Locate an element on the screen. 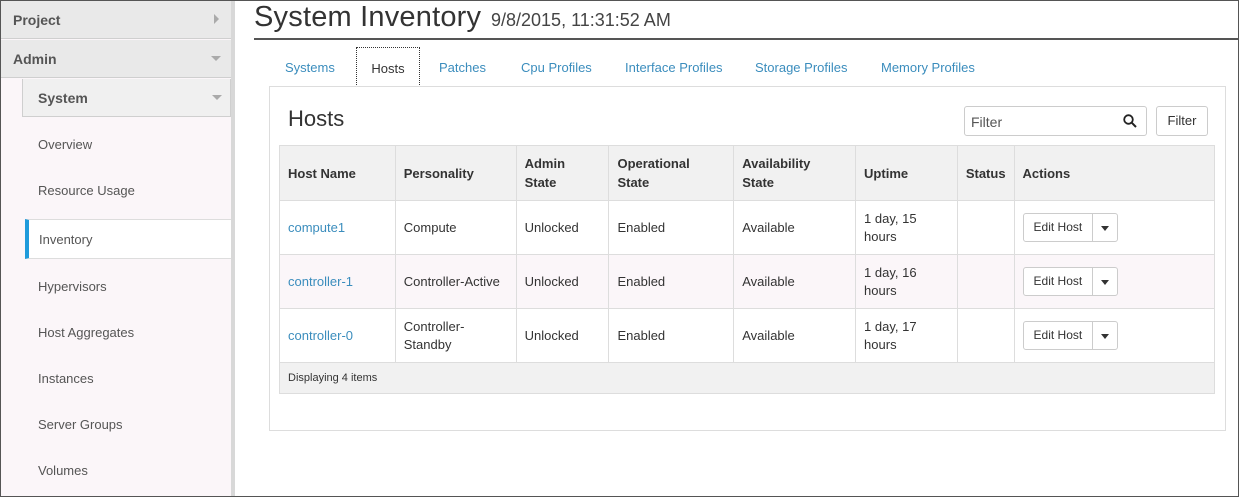 Image resolution: width=1239 pixels, height=497 pixels. host-link: controller-0 is located at coordinates (320, 335).